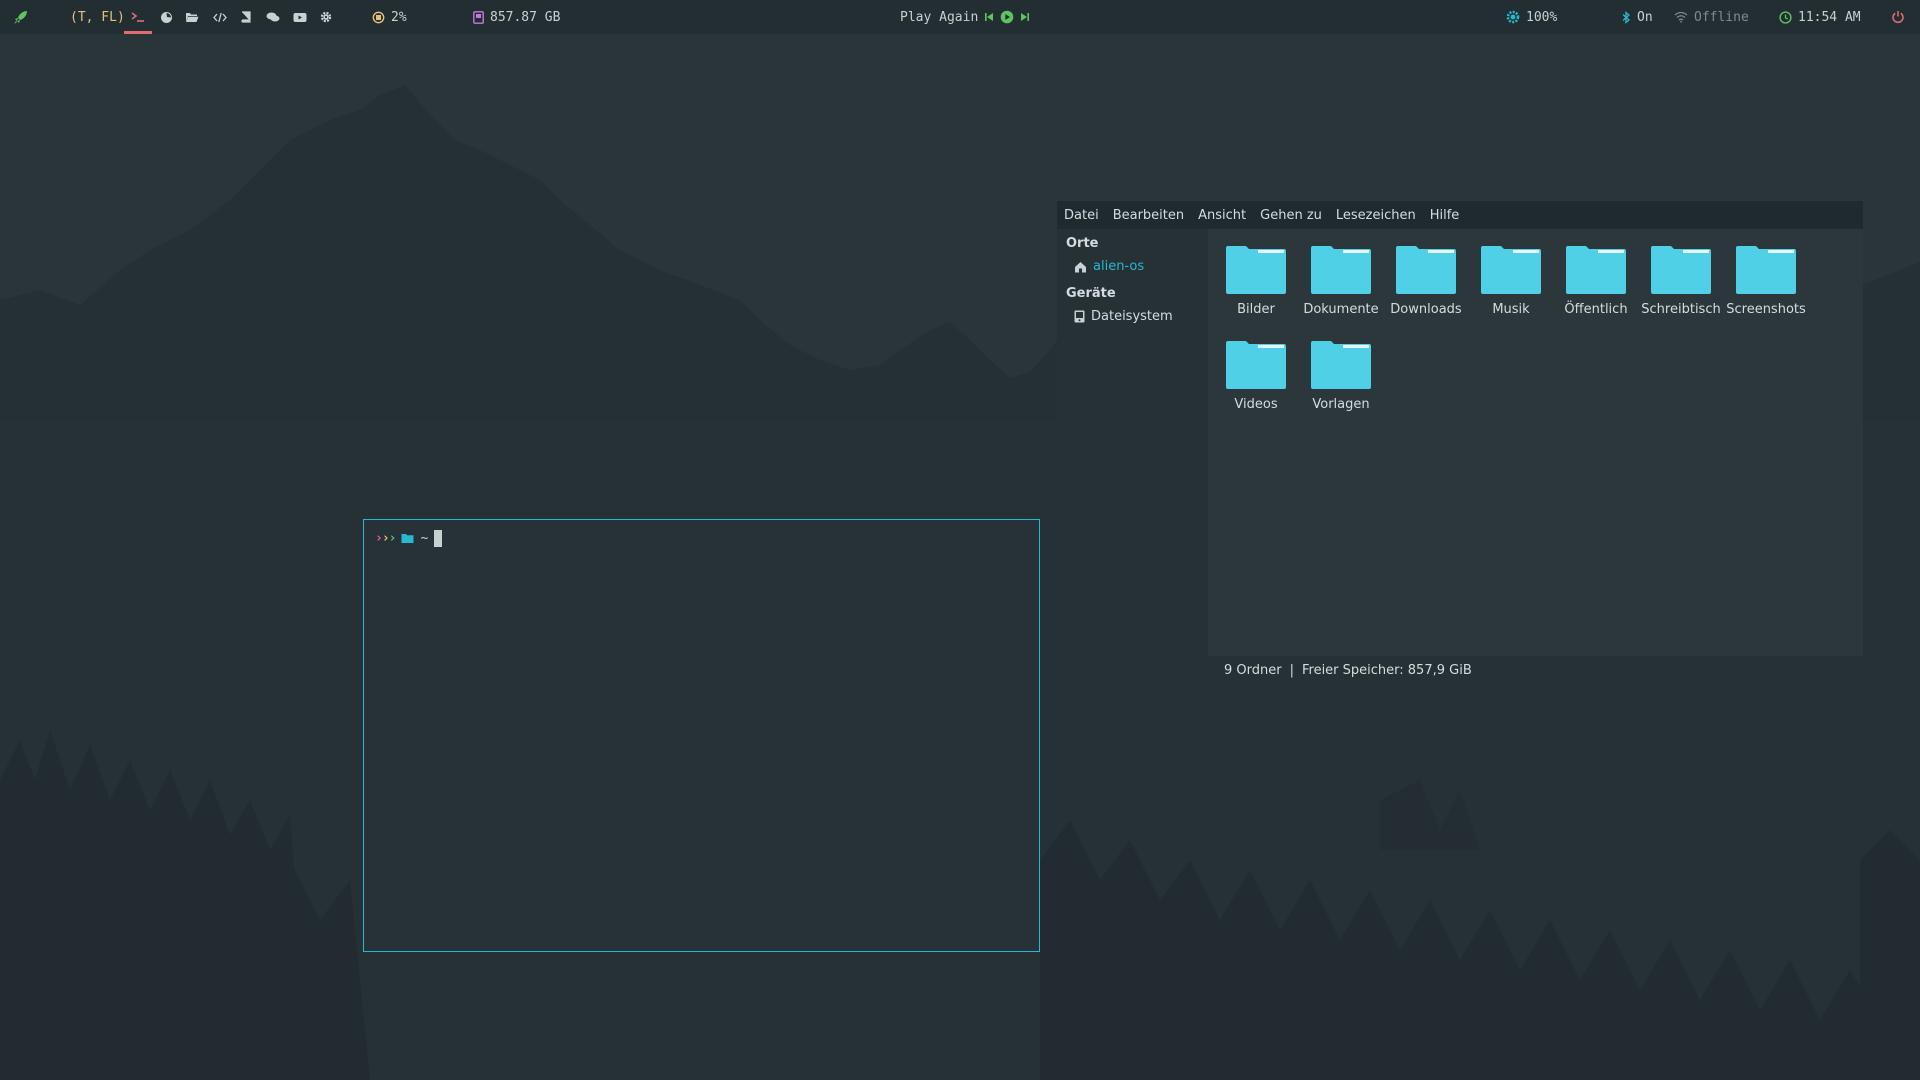 Image resolution: width=1920 pixels, height=1080 pixels. I want to click on folder-label: Vorlagen, so click(1341, 404).